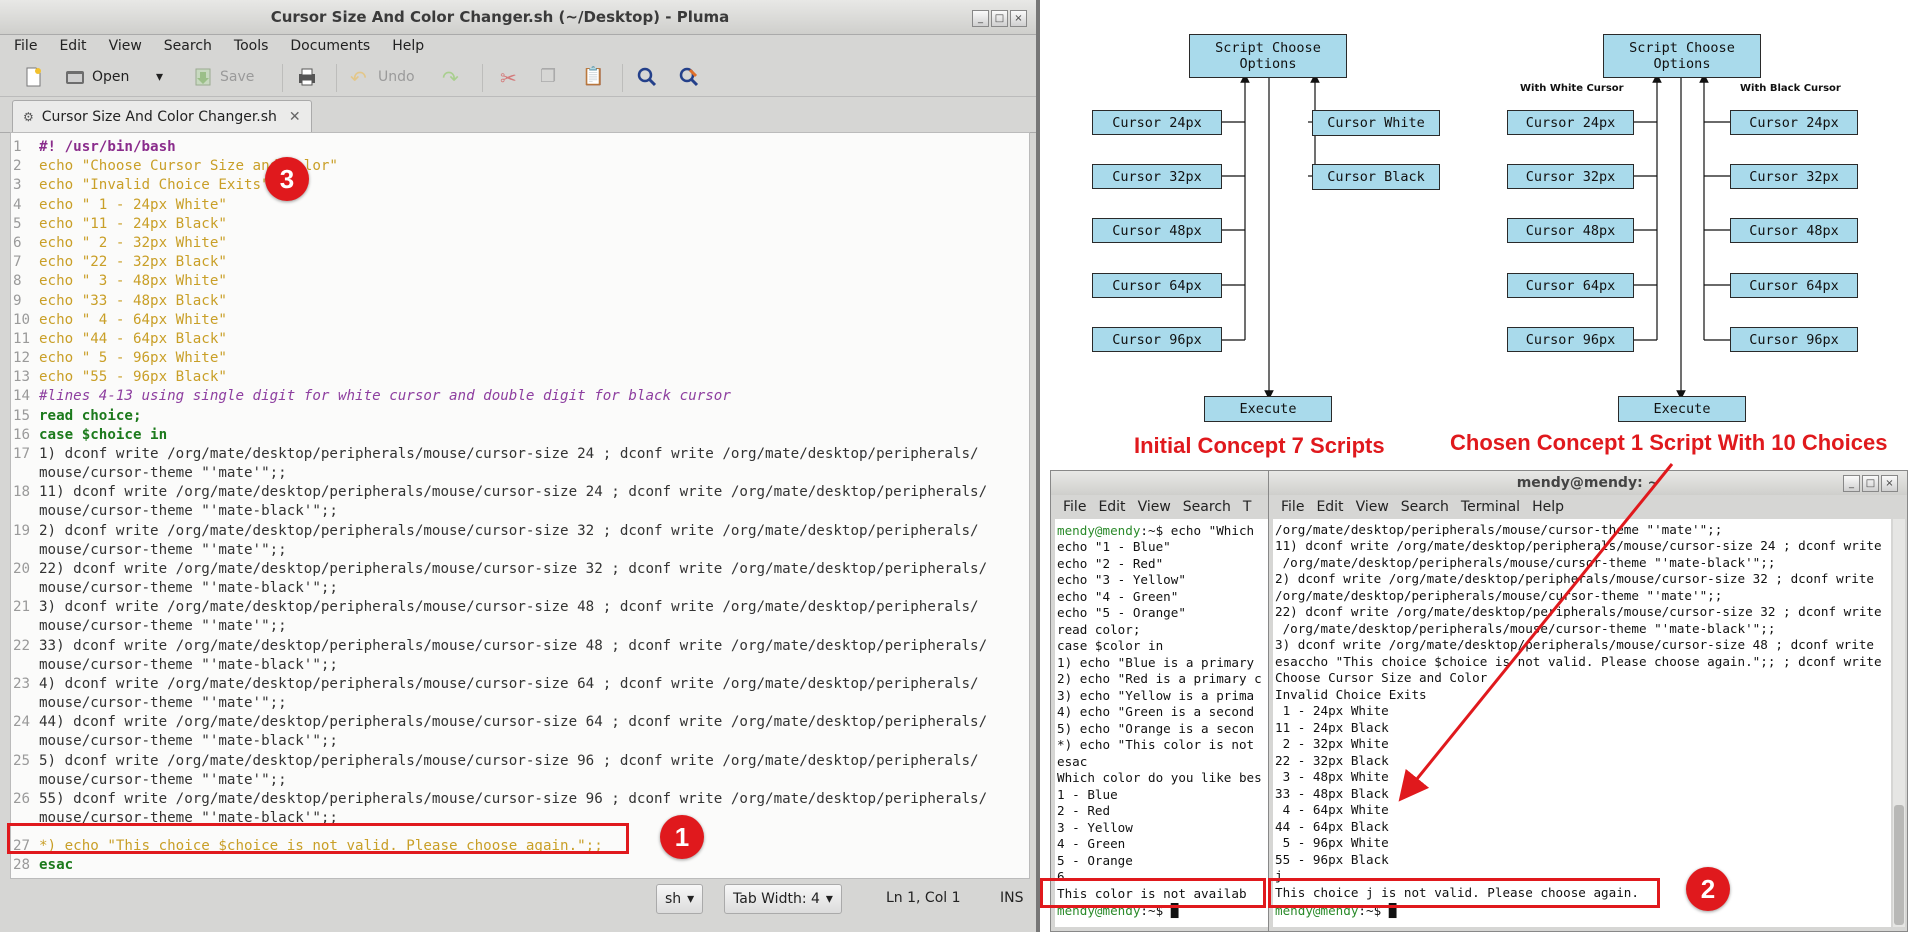 This screenshot has width=1920, height=932. Describe the element at coordinates (1376, 123) in the screenshot. I see `cursor-color-box: Cursor White` at that location.